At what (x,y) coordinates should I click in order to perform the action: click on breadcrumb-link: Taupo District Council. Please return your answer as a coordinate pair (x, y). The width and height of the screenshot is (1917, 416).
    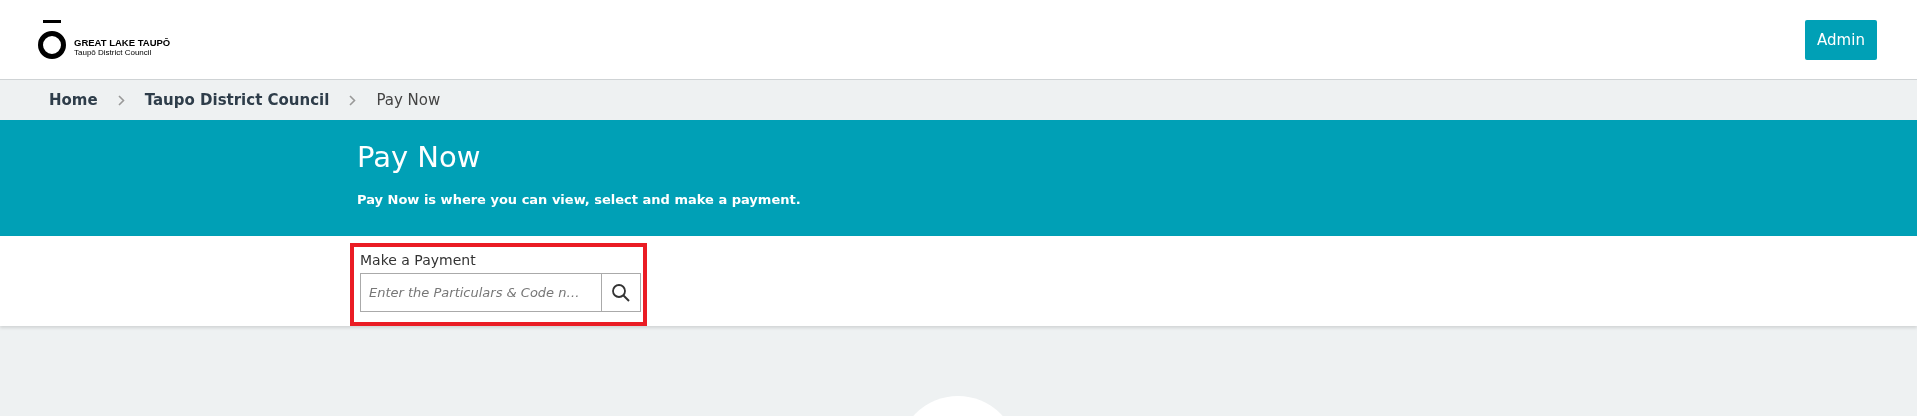
    Looking at the image, I should click on (237, 100).